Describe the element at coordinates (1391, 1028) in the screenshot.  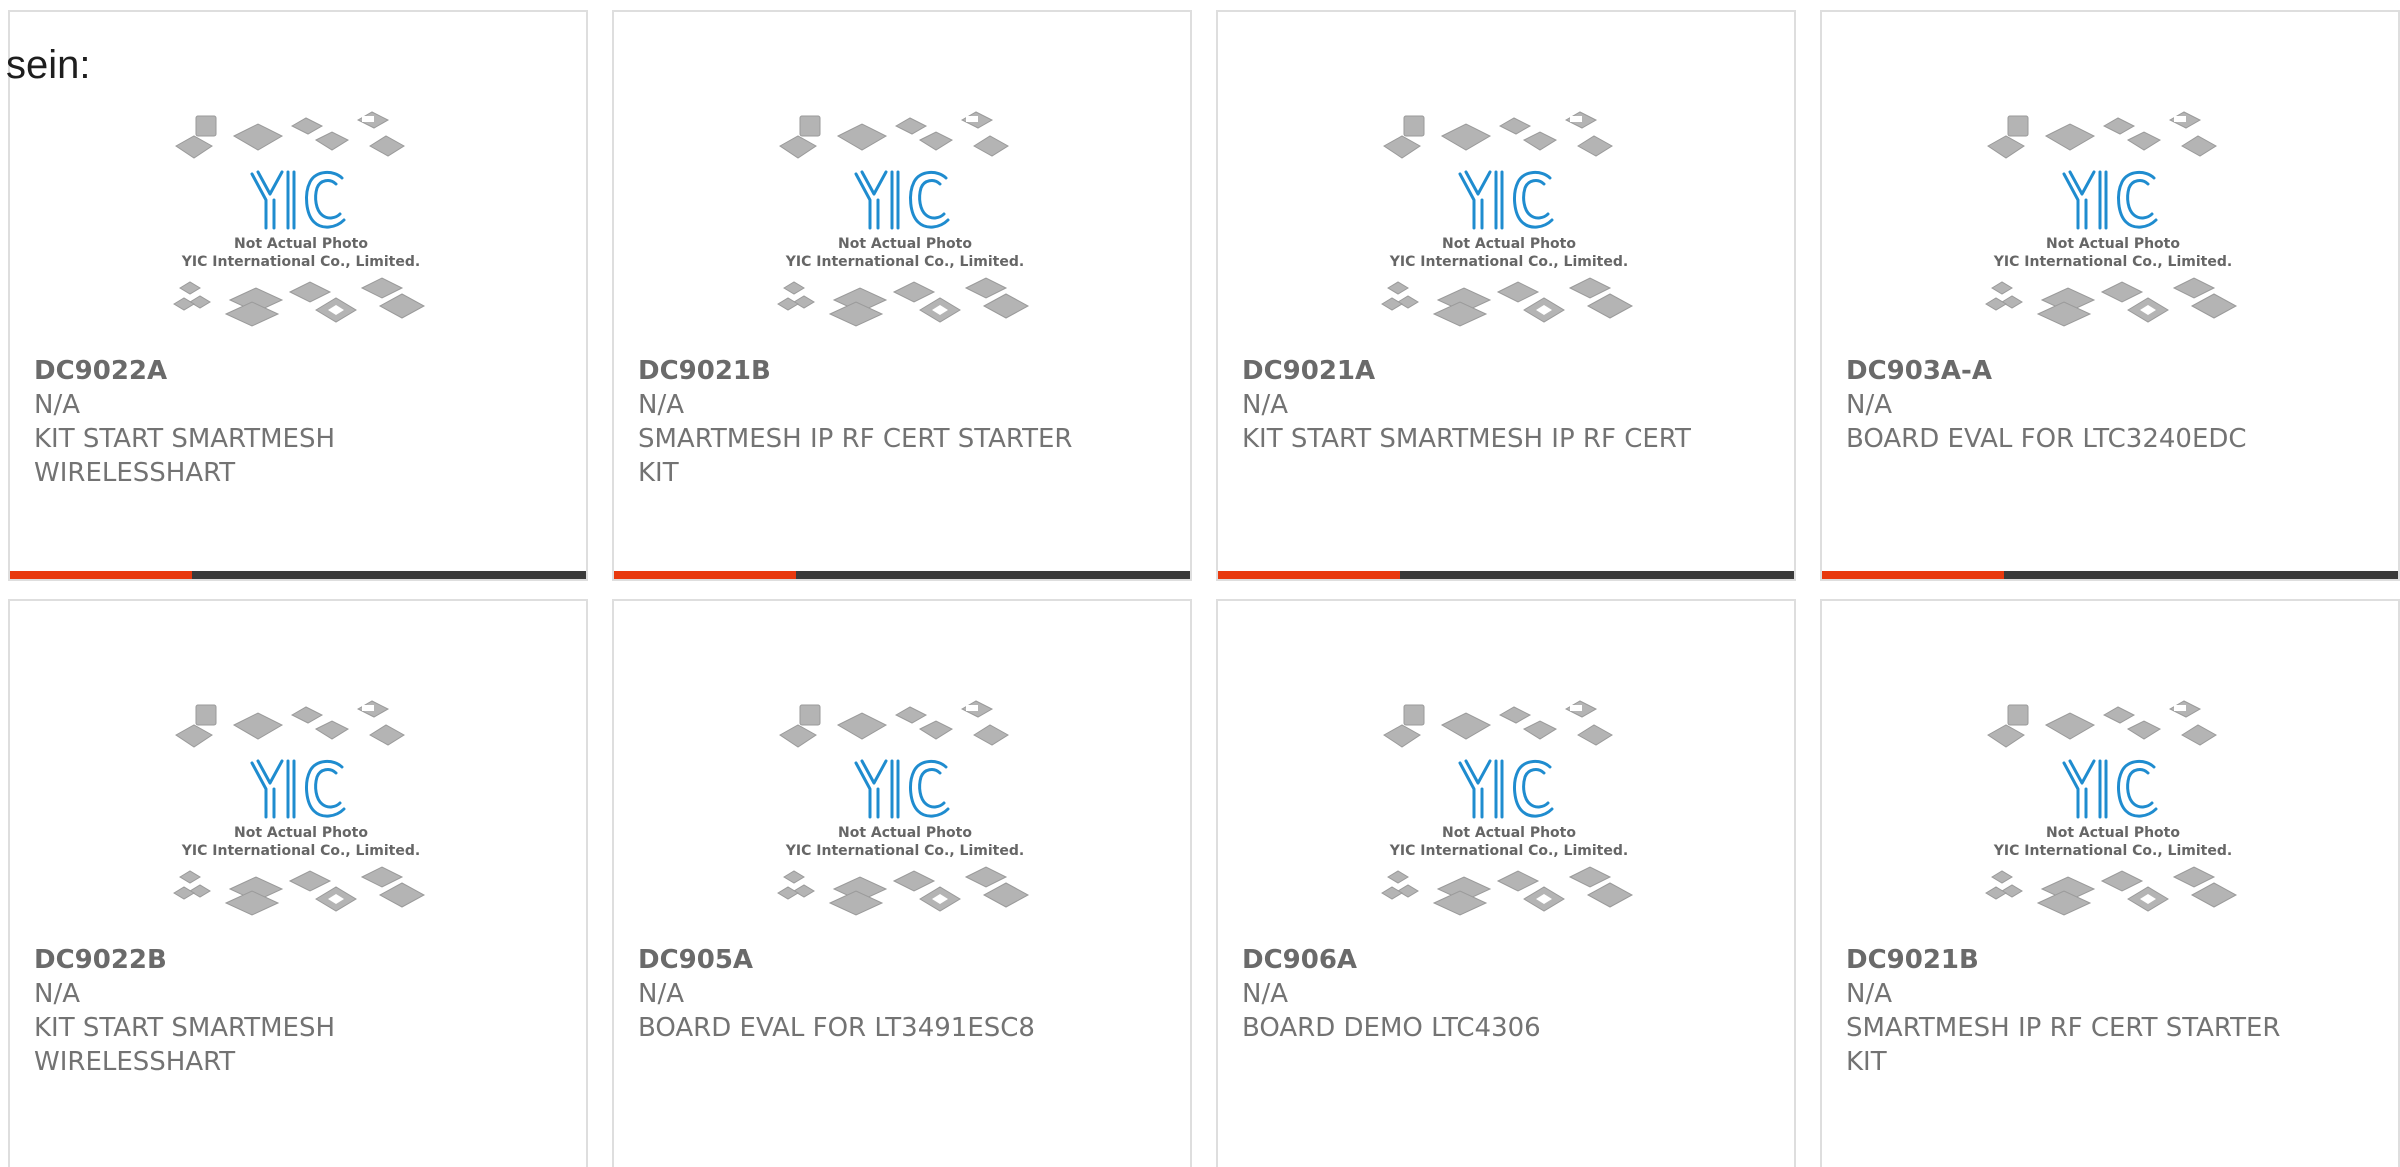
I see `product-description: BOARD DEMO LTC4306` at that location.